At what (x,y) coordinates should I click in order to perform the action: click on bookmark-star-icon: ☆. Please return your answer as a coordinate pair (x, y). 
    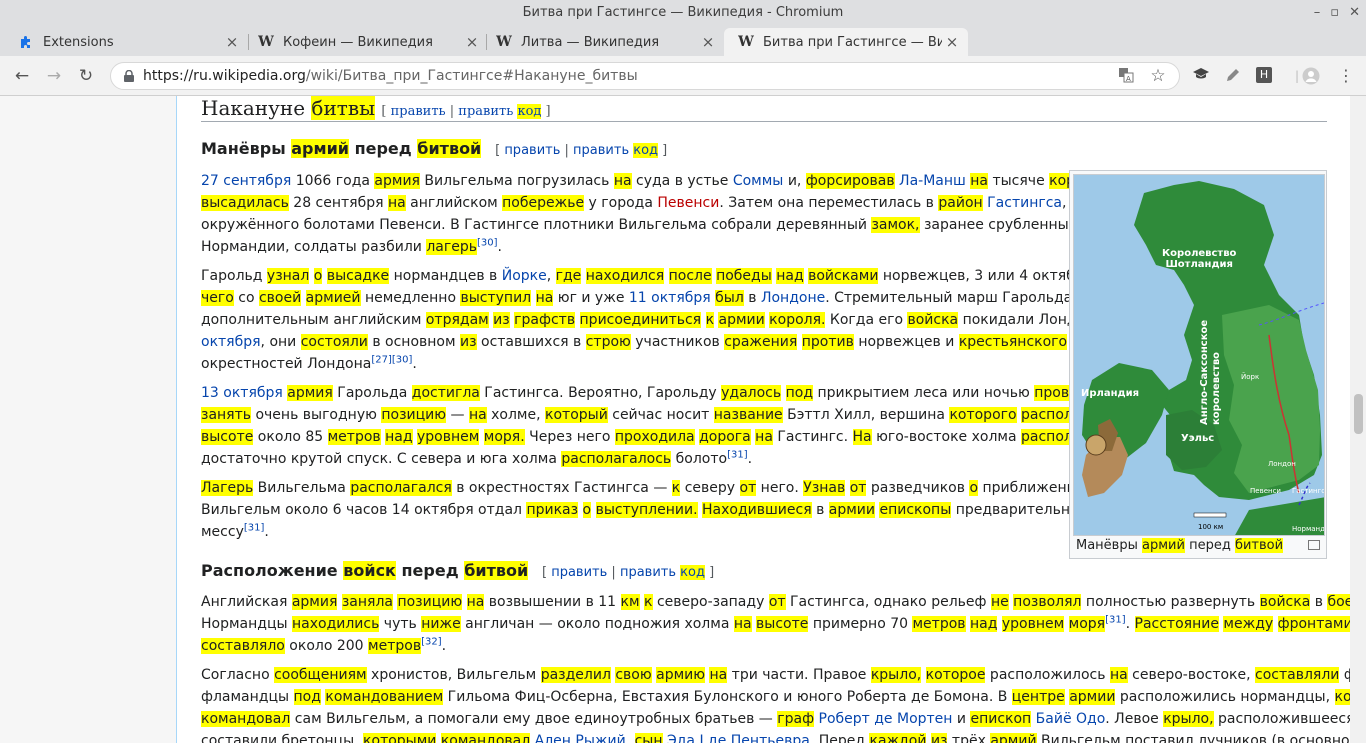
    Looking at the image, I should click on (1158, 76).